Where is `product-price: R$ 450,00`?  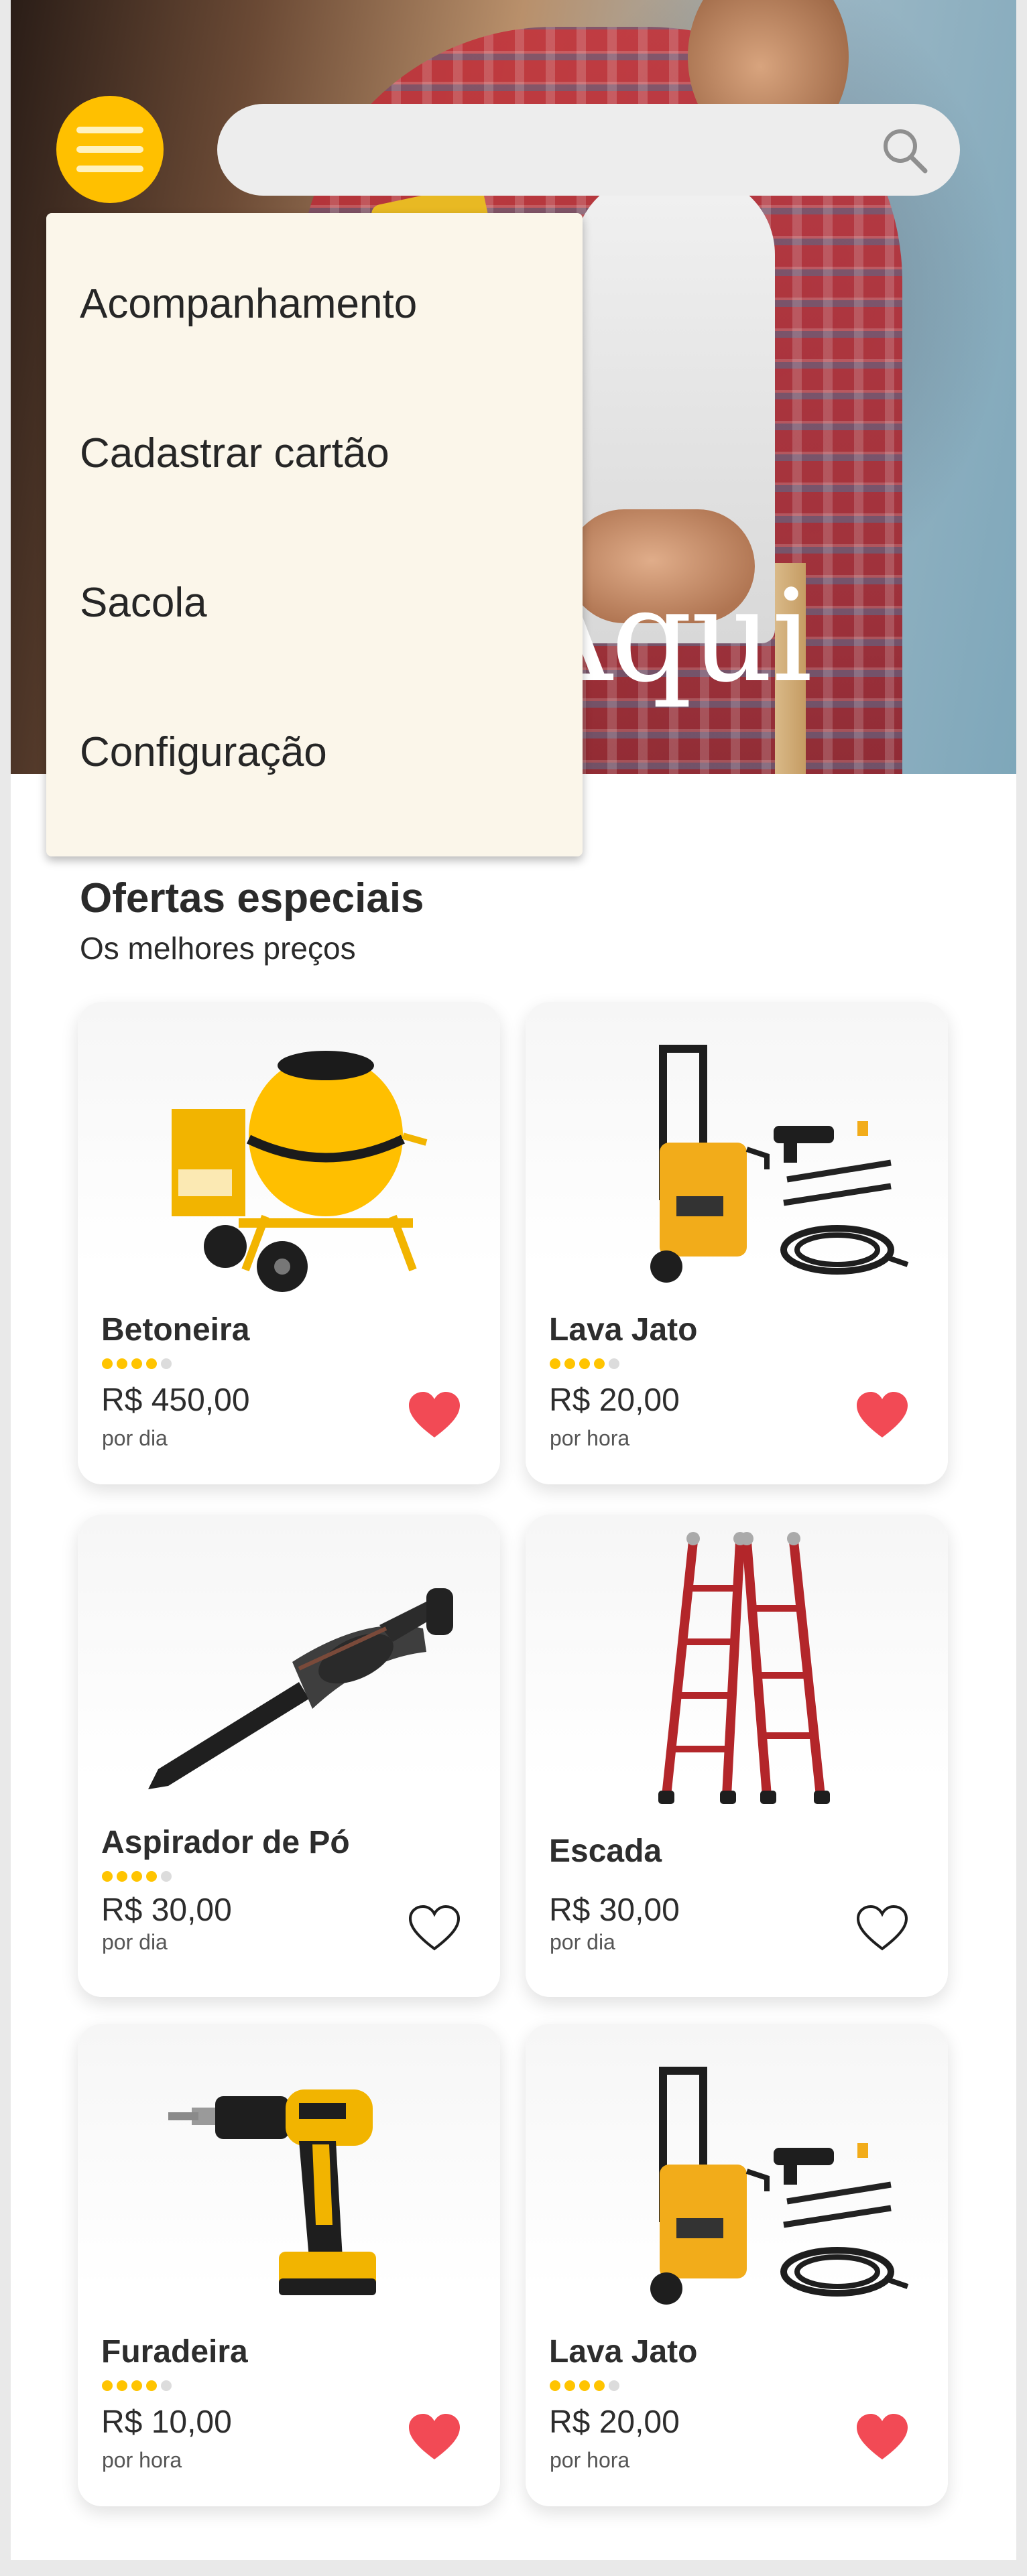
product-price: R$ 450,00 is located at coordinates (175, 1400).